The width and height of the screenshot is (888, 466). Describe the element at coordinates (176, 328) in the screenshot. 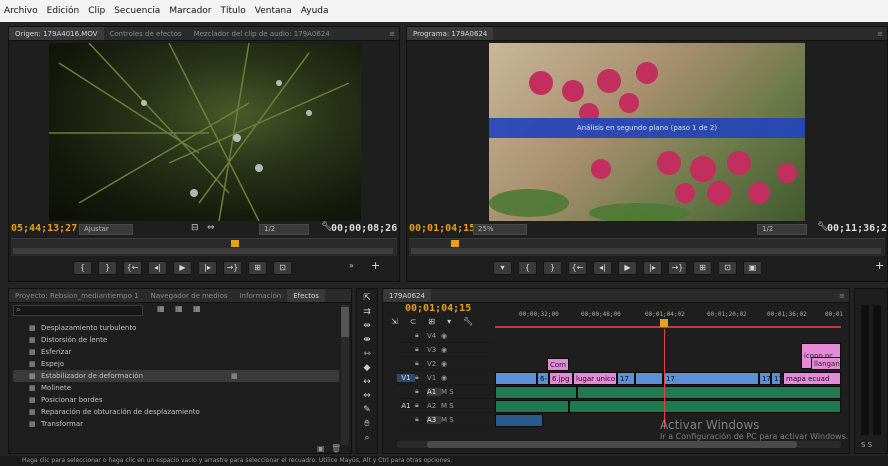

I see `list-item: Desplazamiento turbulento` at that location.